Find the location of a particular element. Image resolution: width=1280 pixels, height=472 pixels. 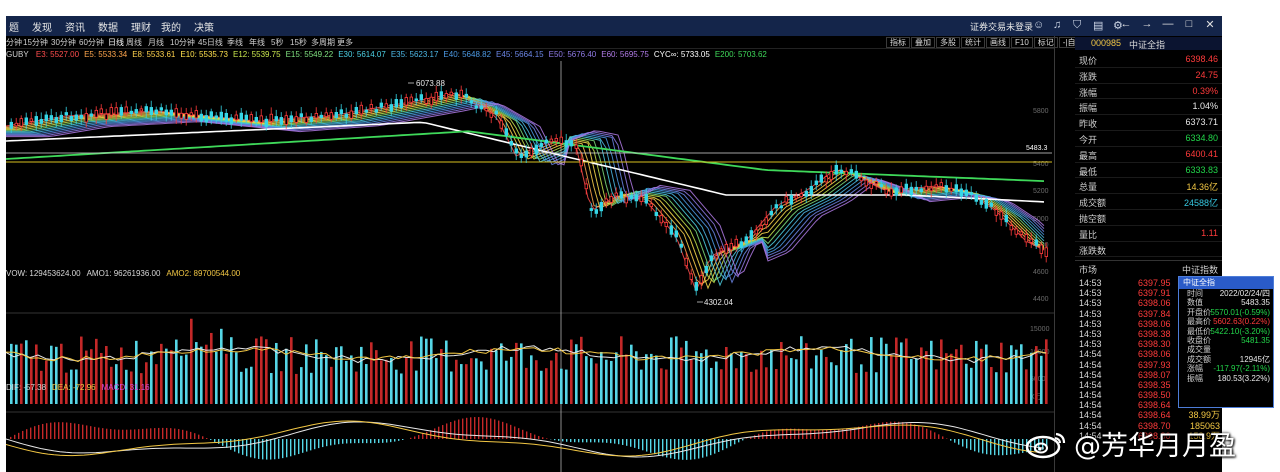

draw-line-button: 画线 is located at coordinates (998, 42).